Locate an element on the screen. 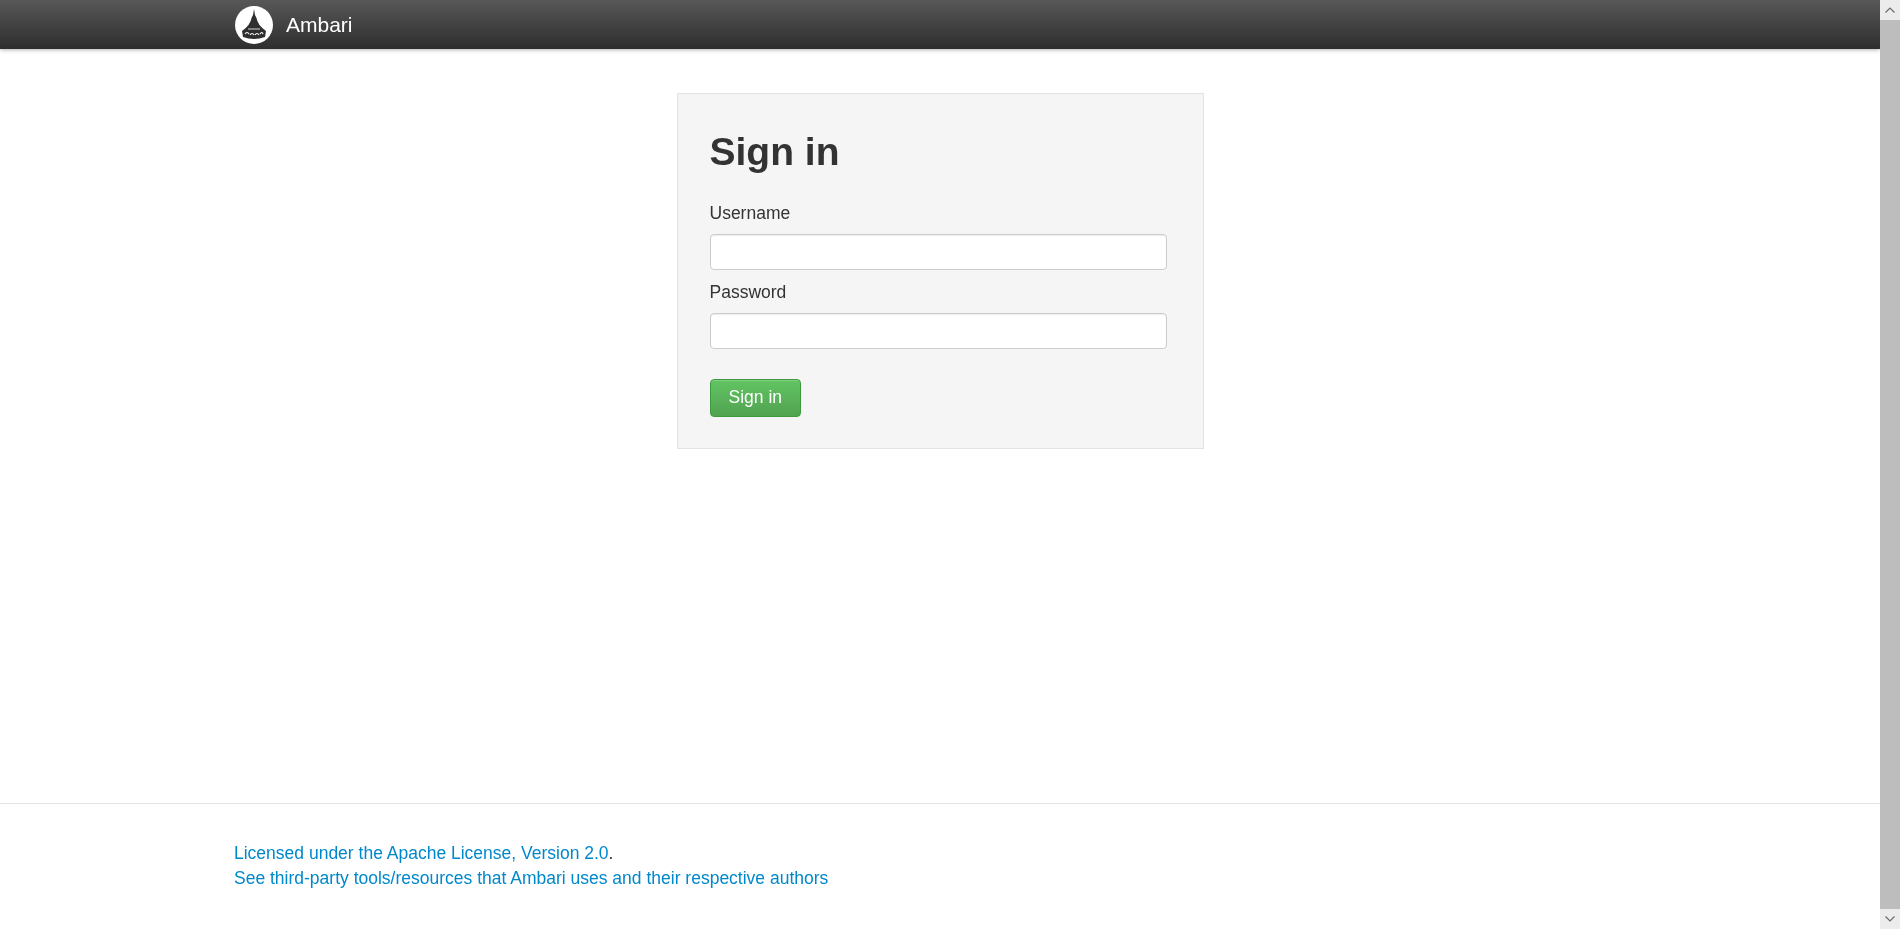 Image resolution: width=1900 pixels, height=929 pixels. license-link: Licensed under the Apache License, Version 2.0 is located at coordinates (421, 853).